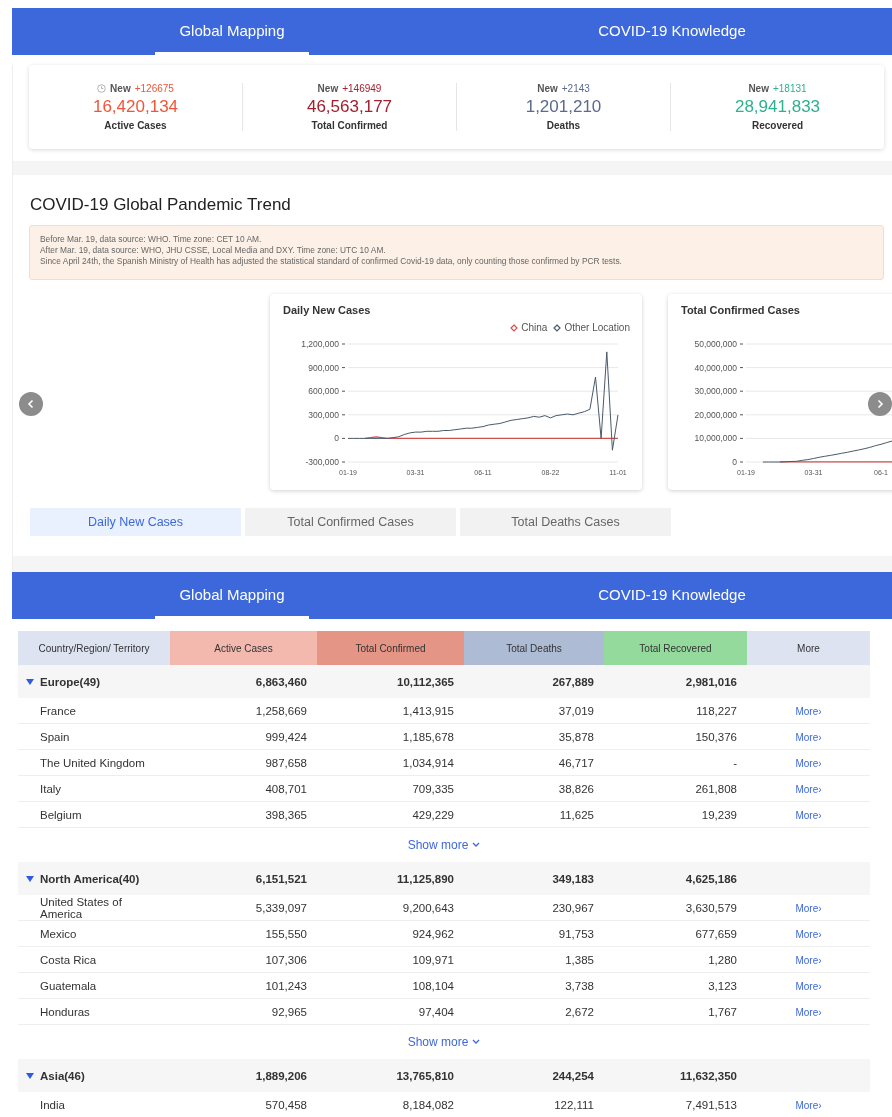 The width and height of the screenshot is (892, 1117). What do you see at coordinates (675, 959) in the screenshot?
I see `table-cell: 1,280` at bounding box center [675, 959].